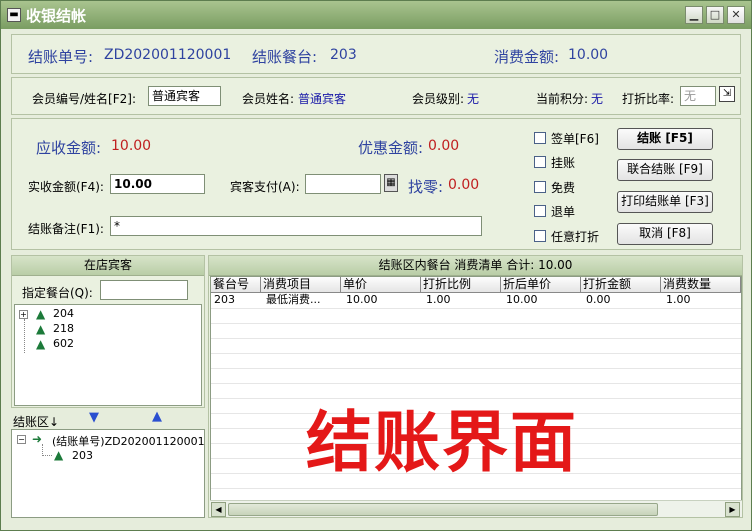  Describe the element at coordinates (23, 314) in the screenshot. I see `expand-icon: +` at that location.